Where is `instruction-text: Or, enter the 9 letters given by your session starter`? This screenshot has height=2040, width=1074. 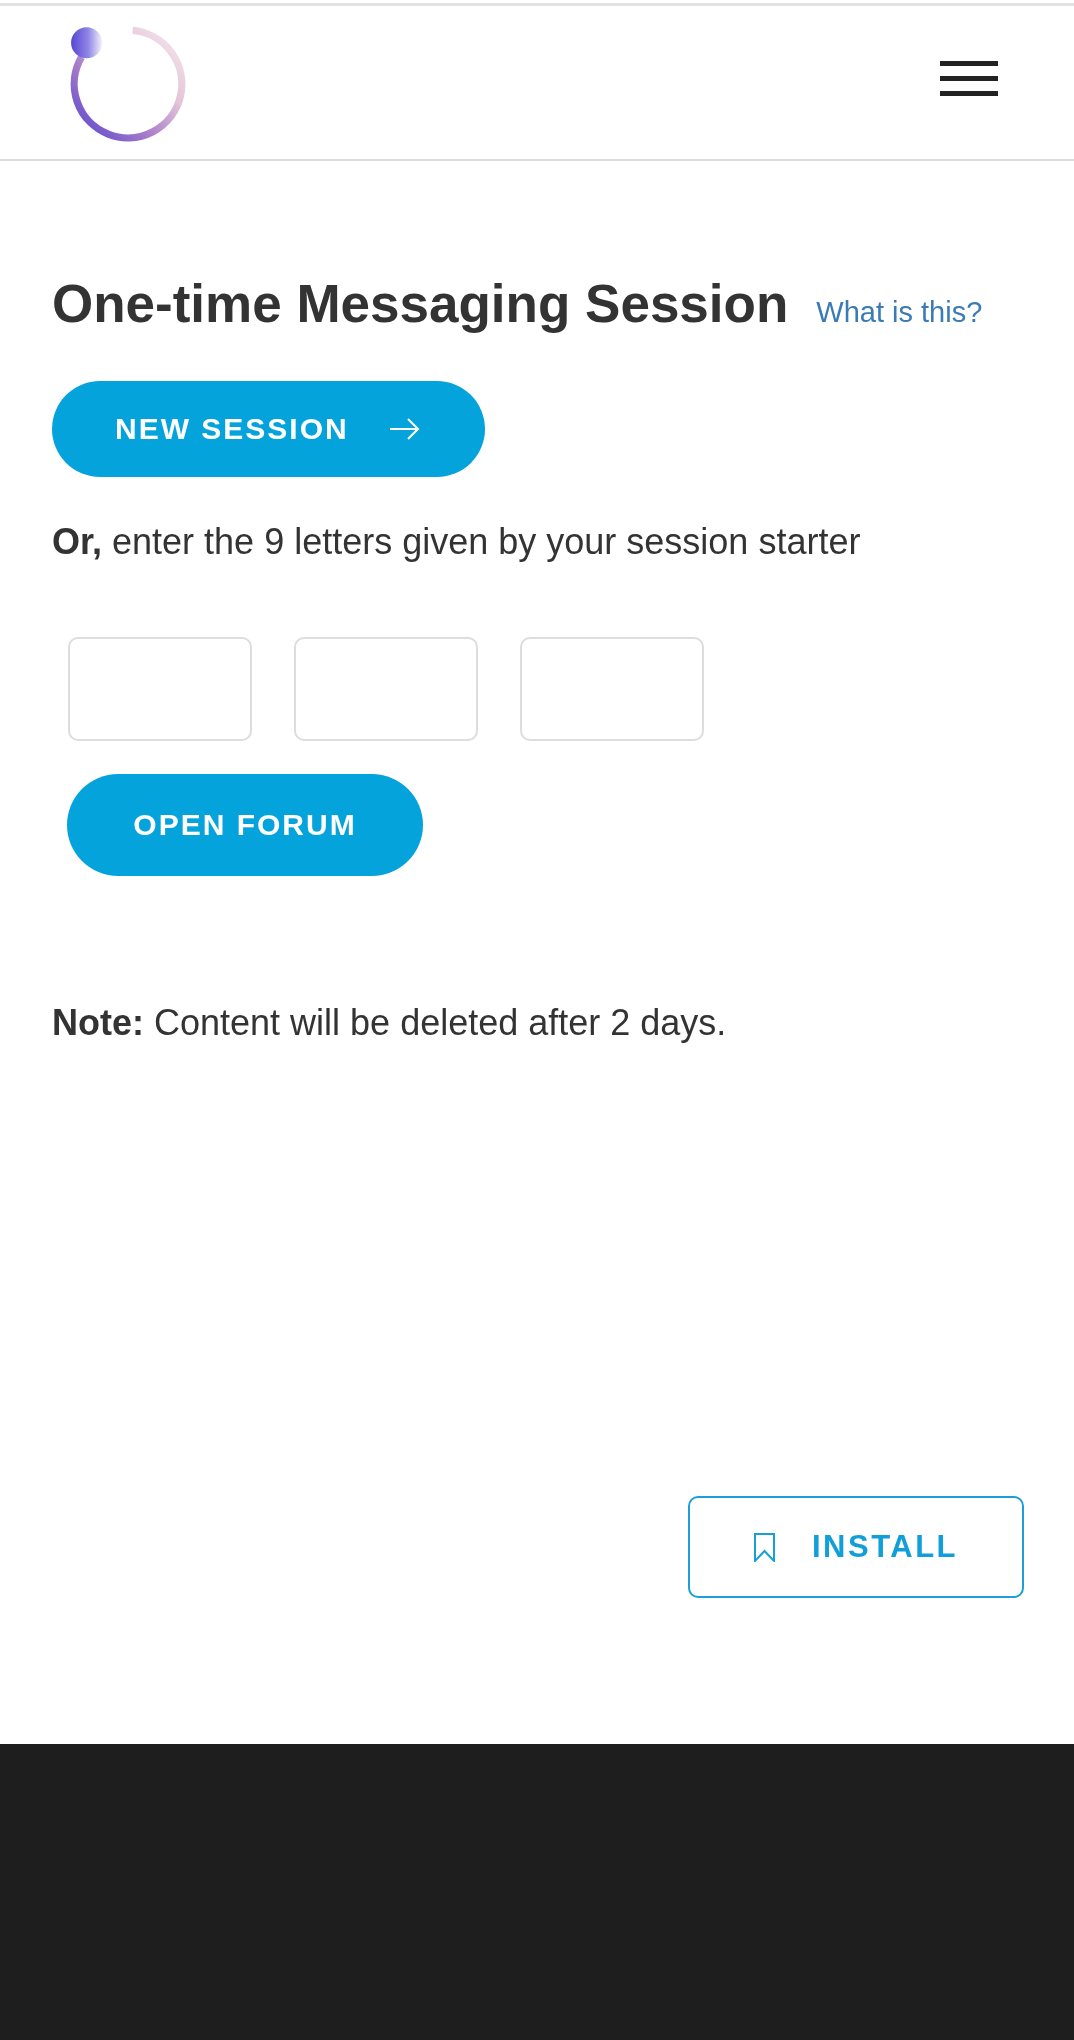
instruction-text: Or, enter the 9 letters given by your session starter is located at coordinates (456, 541).